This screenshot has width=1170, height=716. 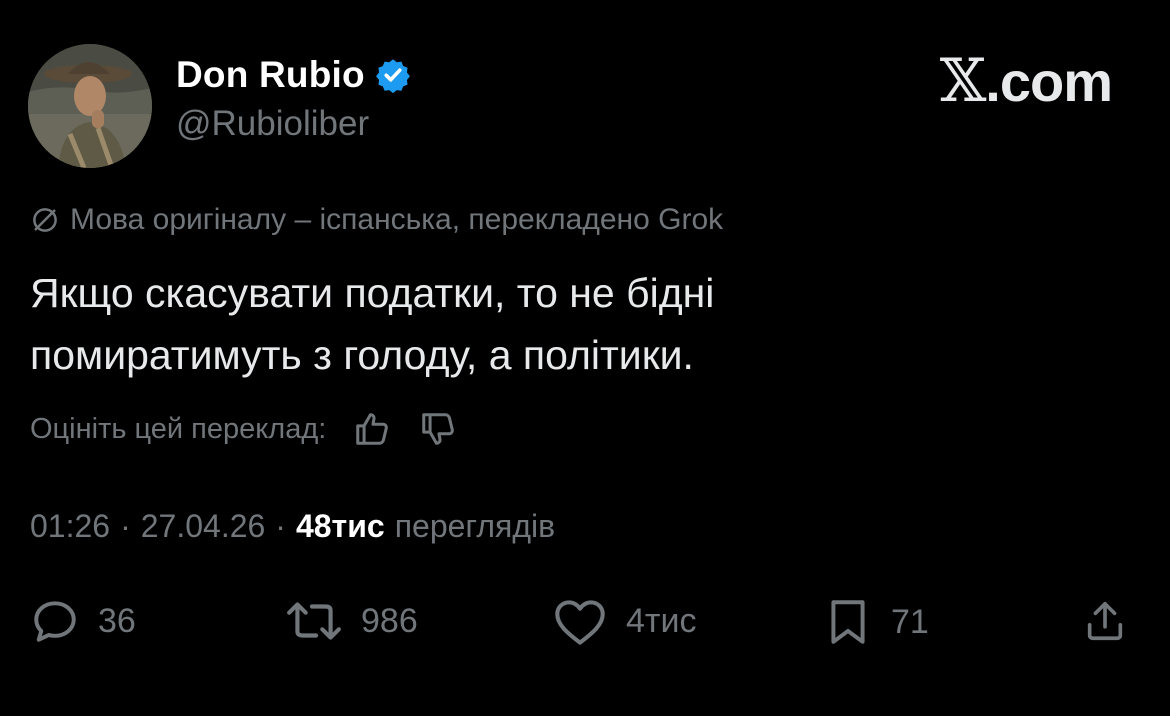 What do you see at coordinates (372, 293) in the screenshot?
I see `tweet-text-line: Якщо скасувати податки, то не бідні` at bounding box center [372, 293].